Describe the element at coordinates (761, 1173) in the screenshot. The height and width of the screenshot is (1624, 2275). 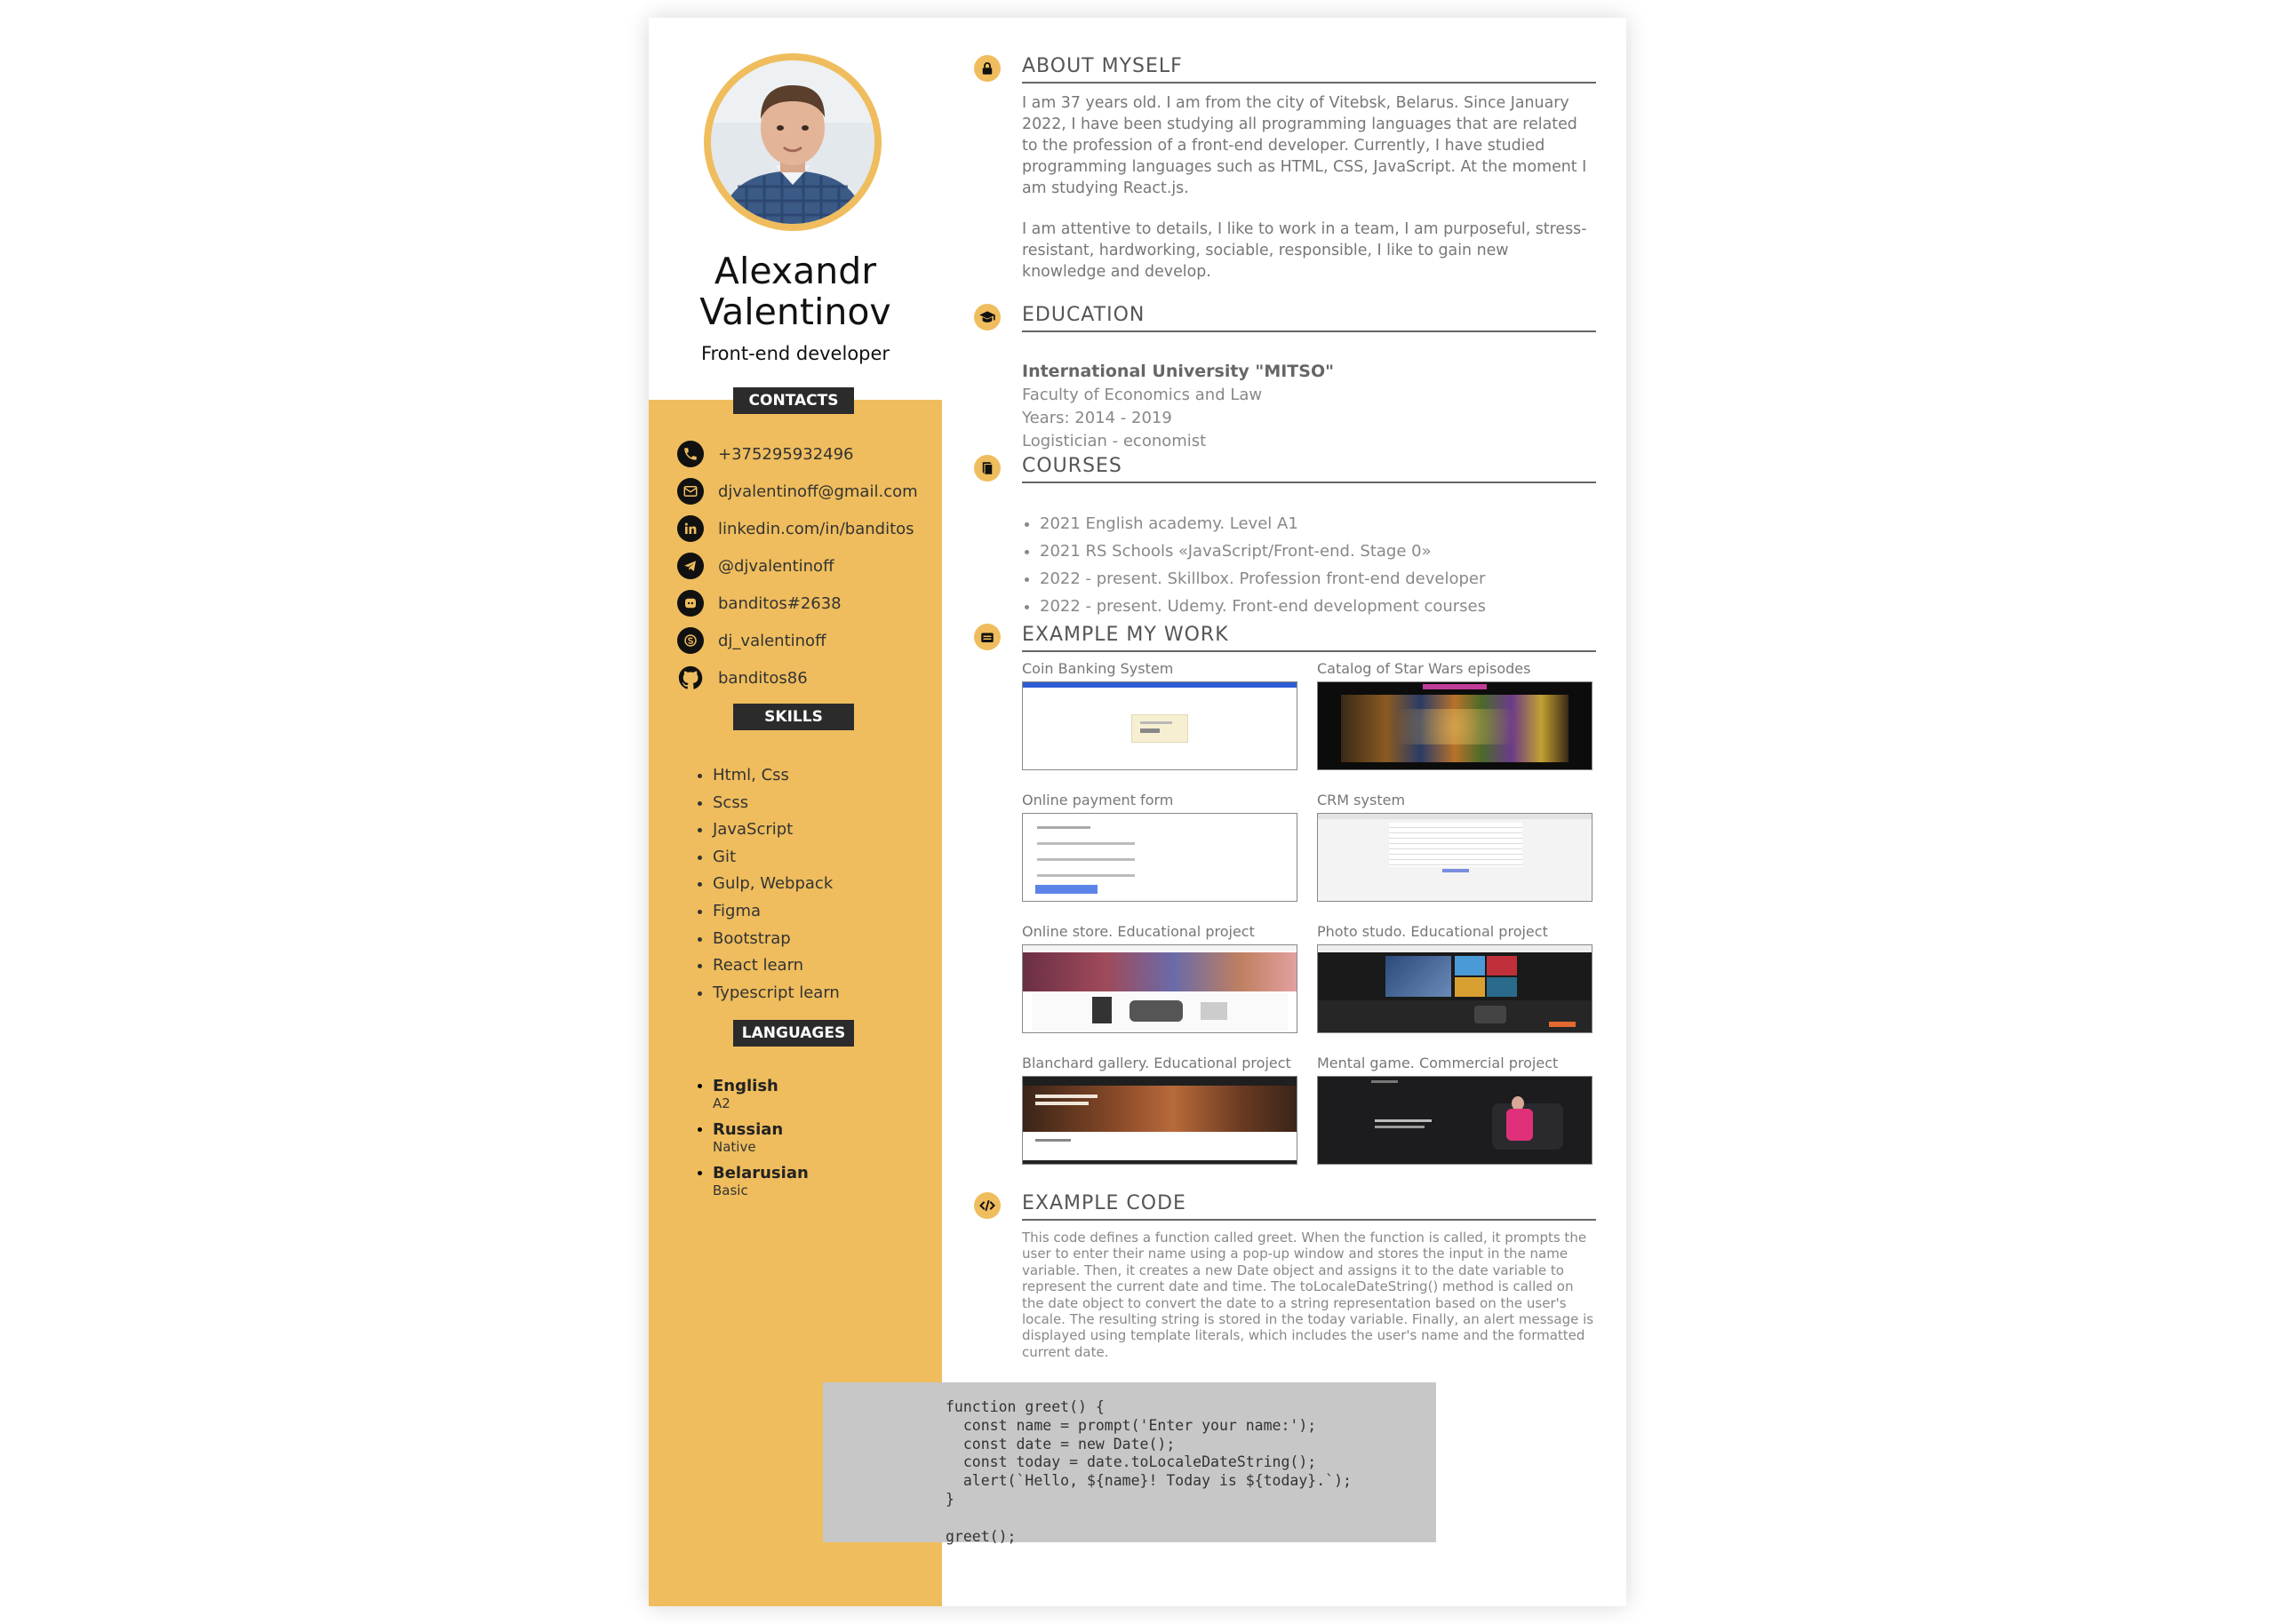
I see `language-name: Belarusian` at that location.